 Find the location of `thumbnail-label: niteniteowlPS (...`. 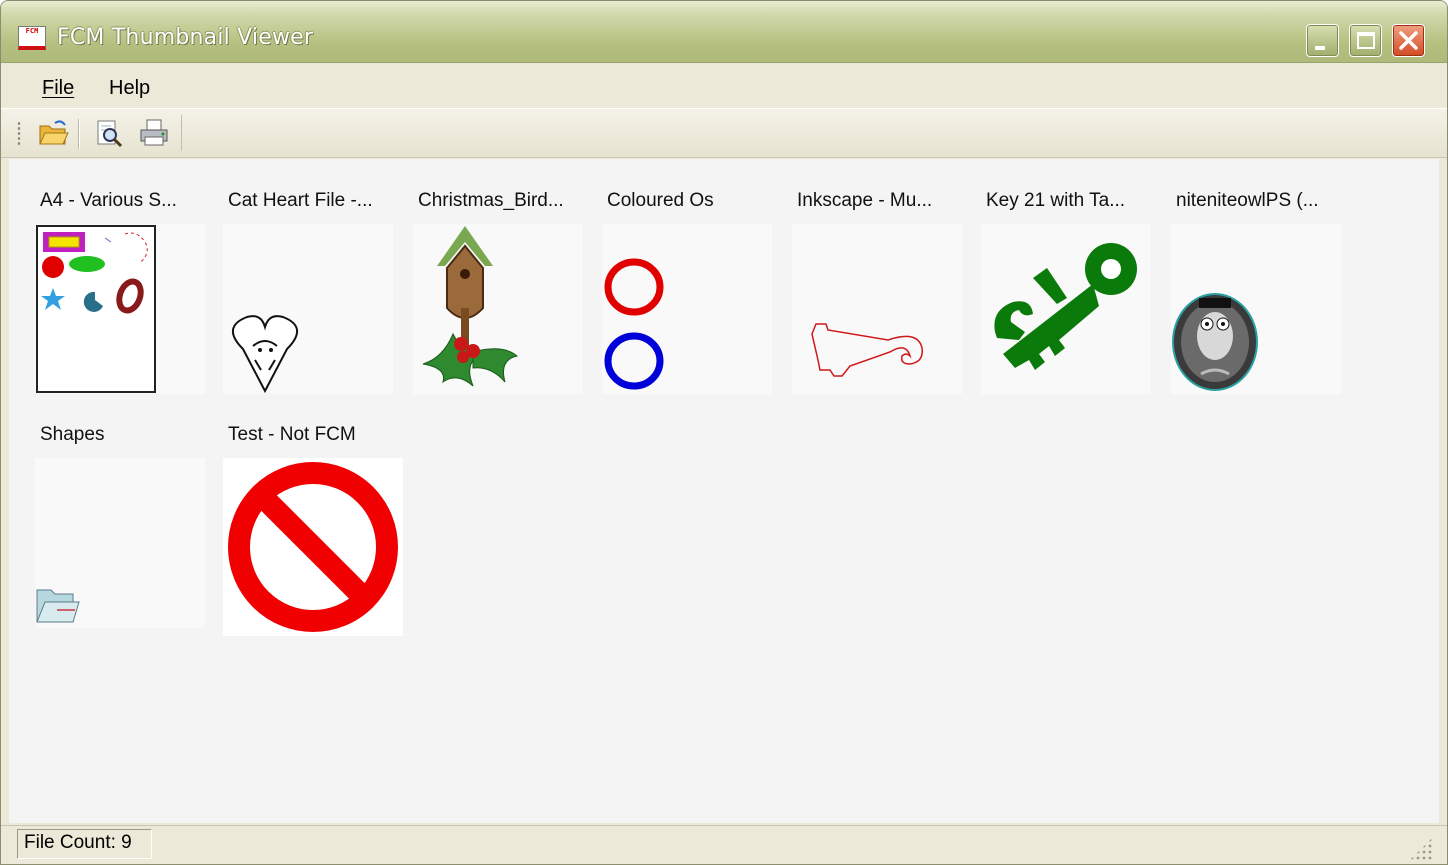

thumbnail-label: niteniteowlPS (... is located at coordinates (1247, 200).